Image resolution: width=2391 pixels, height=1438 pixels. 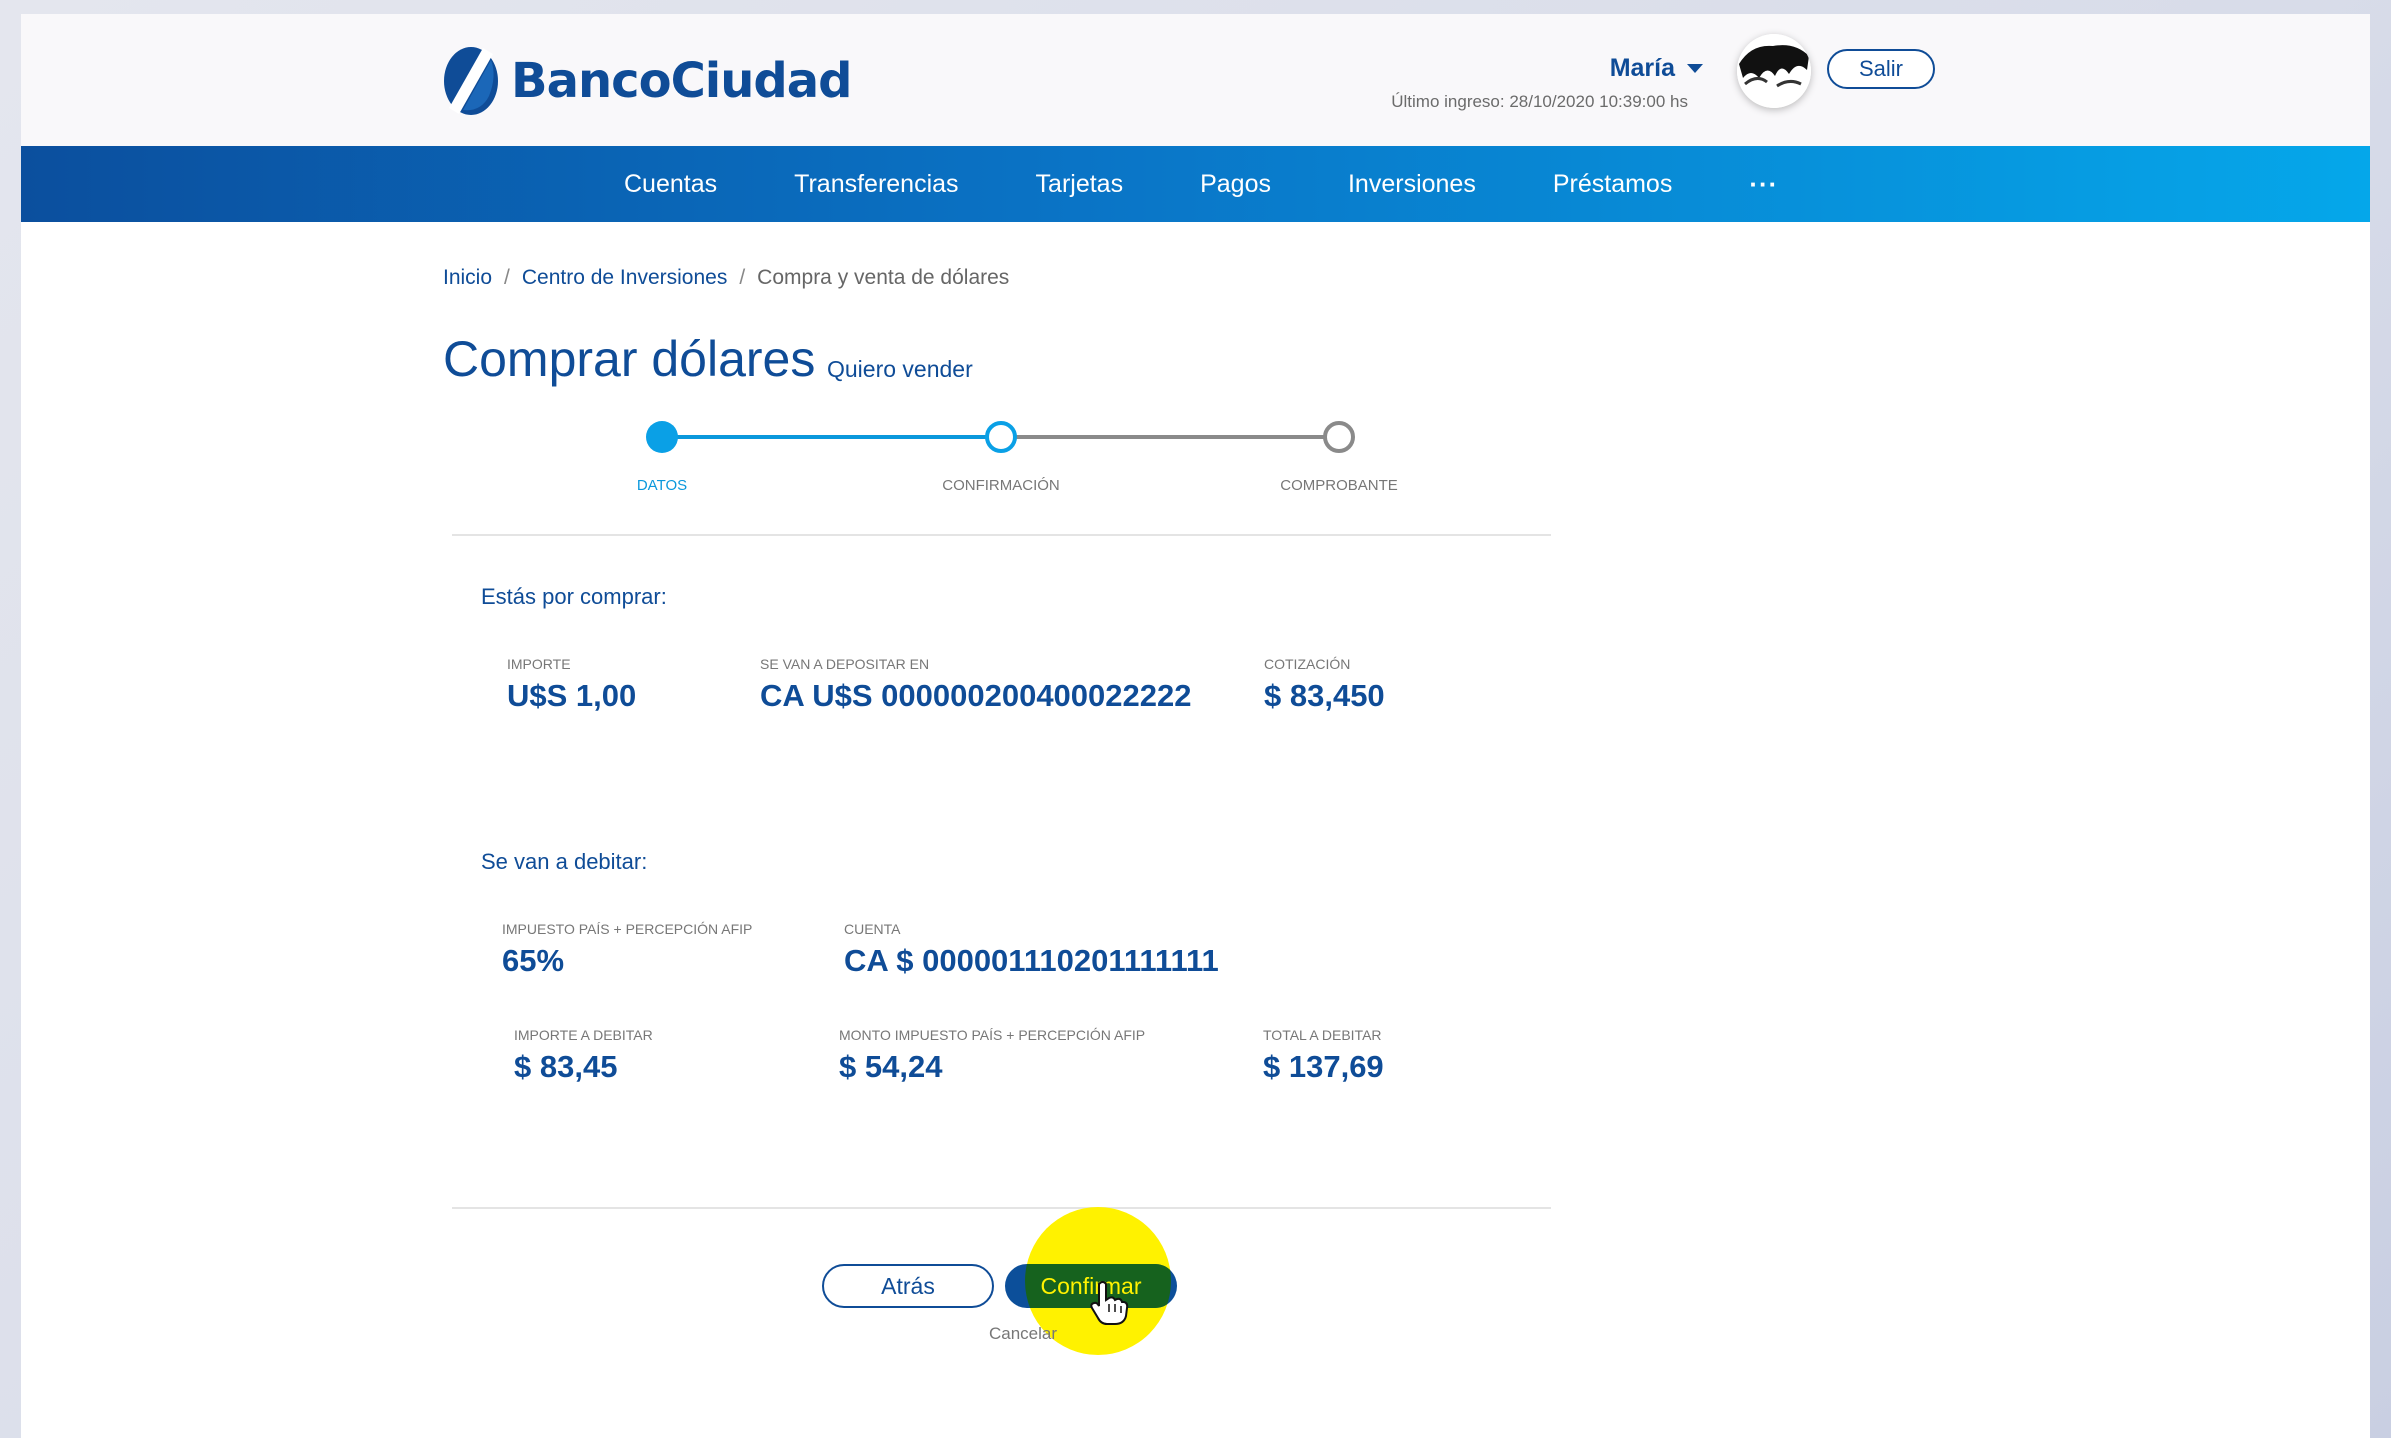 I want to click on more-menu-icon: ···, so click(x=1763, y=184).